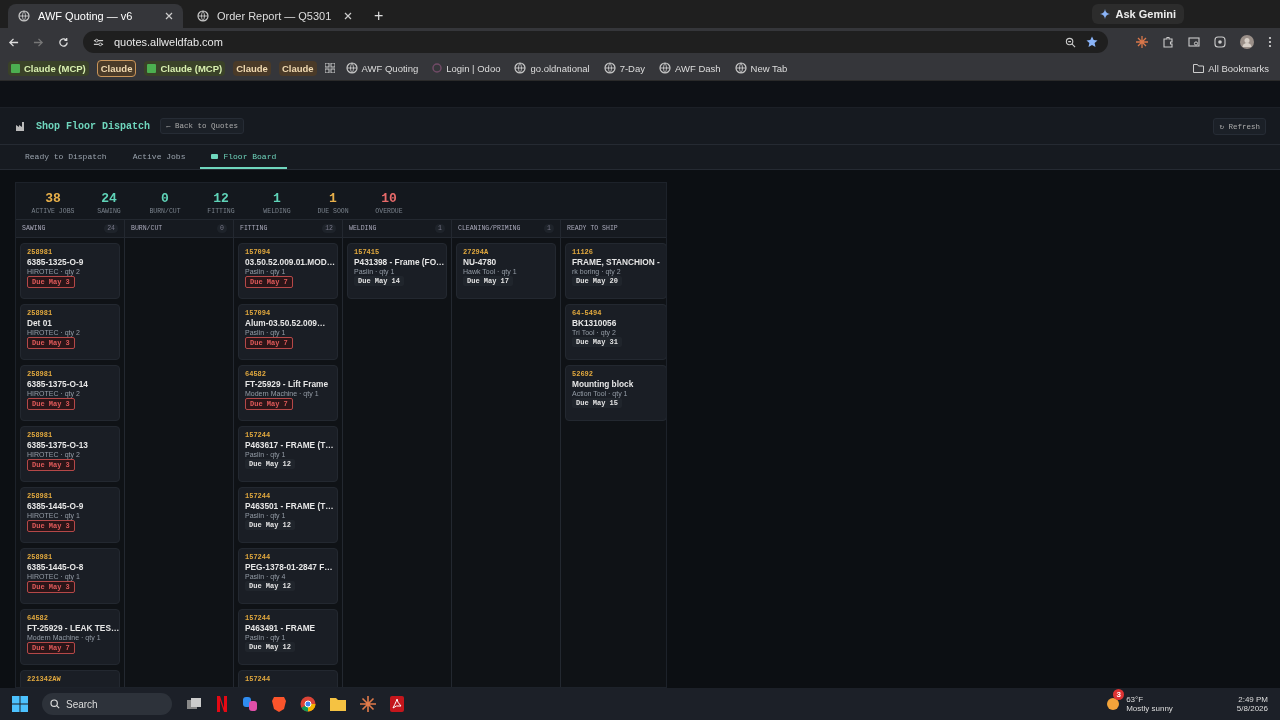  What do you see at coordinates (279, 704) in the screenshot?
I see `brave-icon` at bounding box center [279, 704].